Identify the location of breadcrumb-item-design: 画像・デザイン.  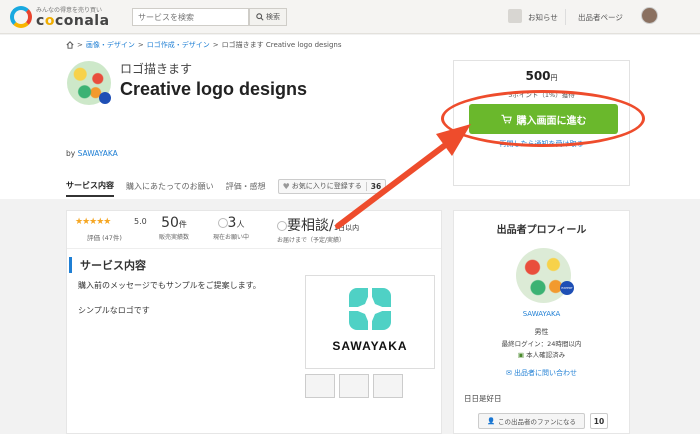
(110, 45).